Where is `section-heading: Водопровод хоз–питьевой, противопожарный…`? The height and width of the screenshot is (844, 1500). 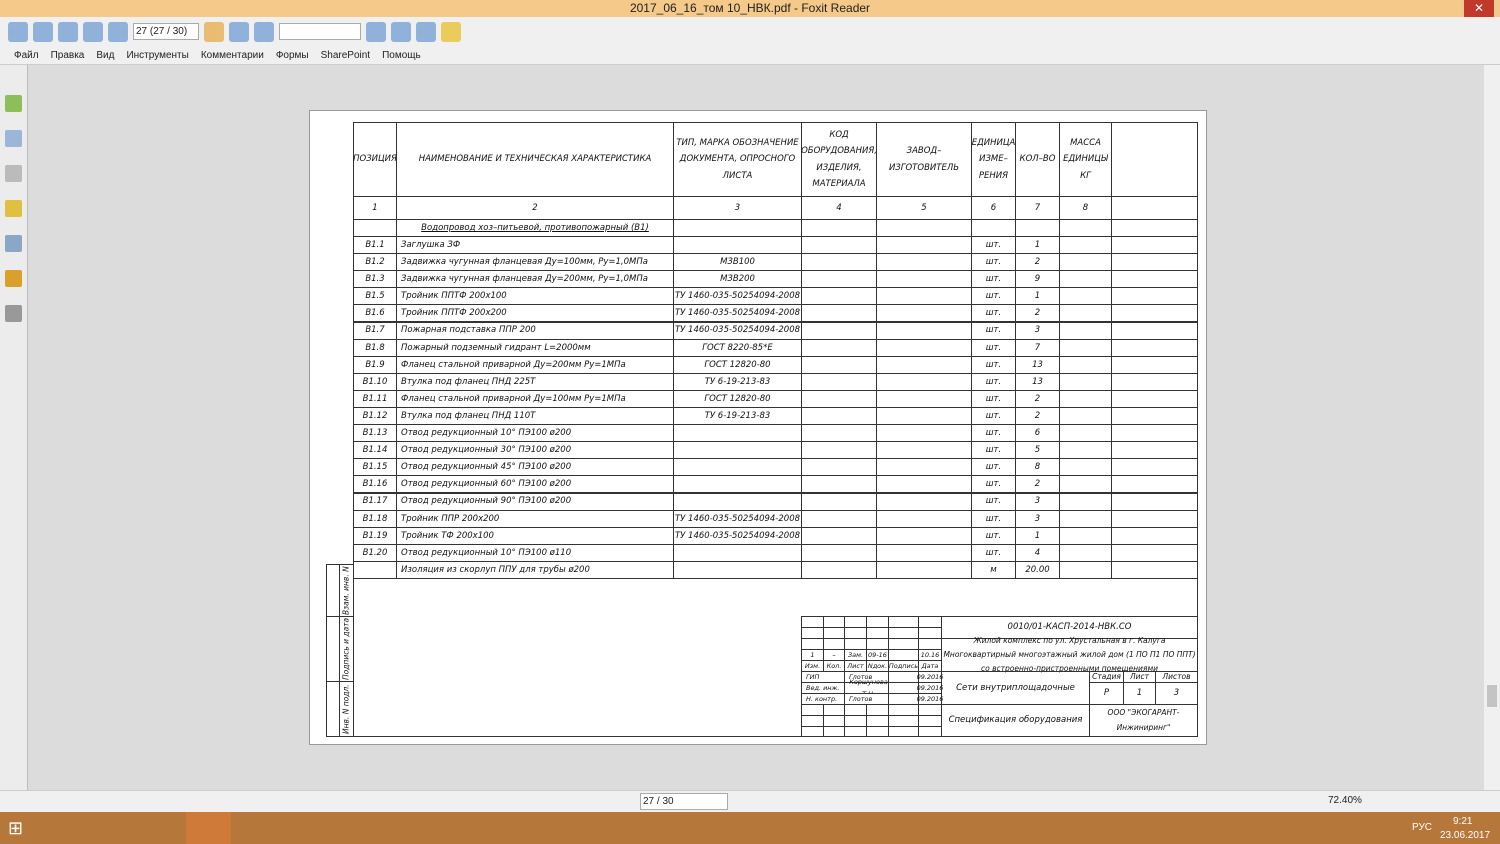
section-heading: Водопровод хоз–питьевой, противопожарный… is located at coordinates (535, 228).